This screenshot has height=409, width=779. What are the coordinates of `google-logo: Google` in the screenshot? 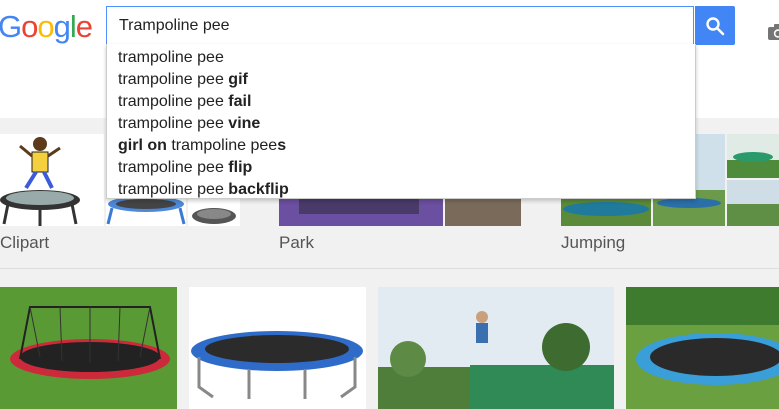 It's located at (46, 27).